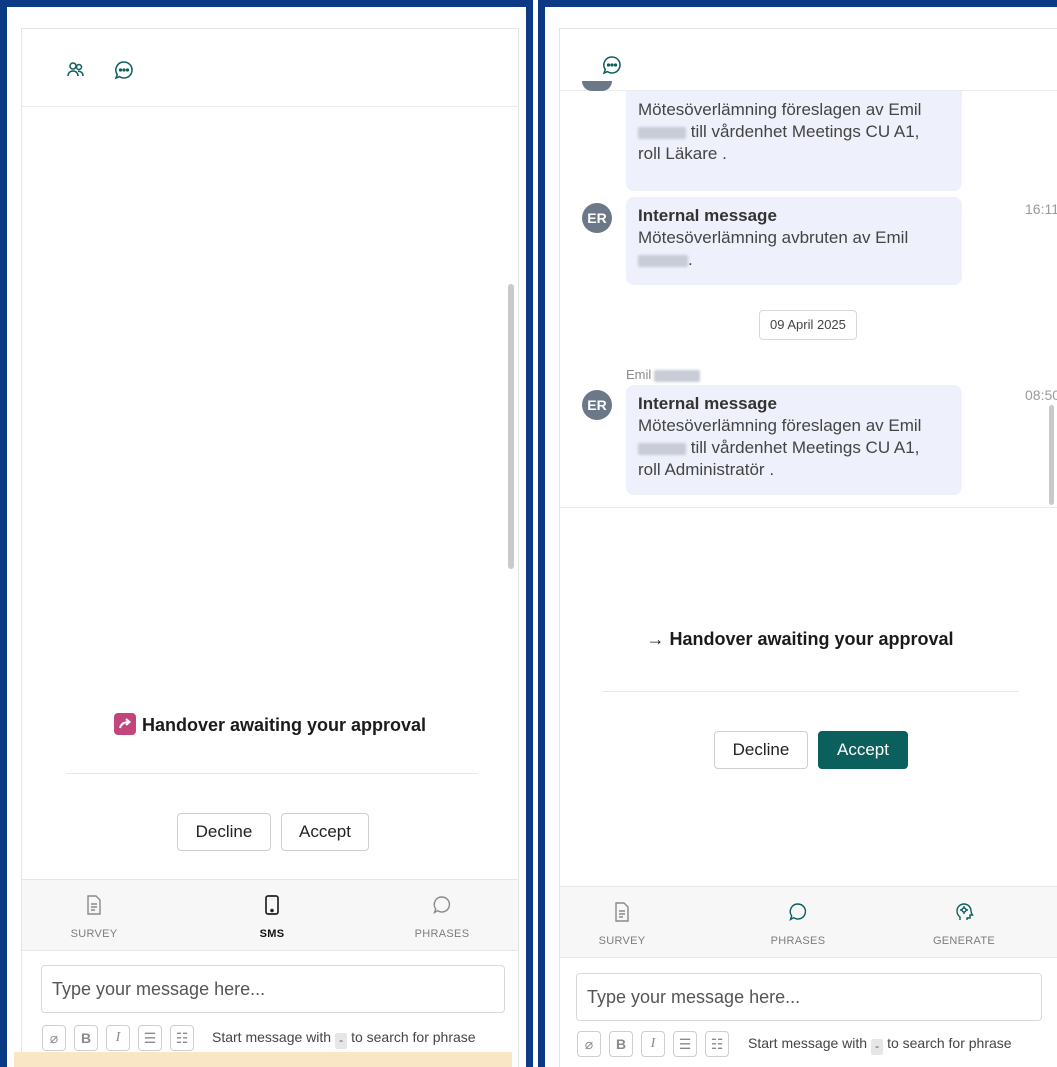  Describe the element at coordinates (1041, 395) in the screenshot. I see `message-time: 08:50` at that location.